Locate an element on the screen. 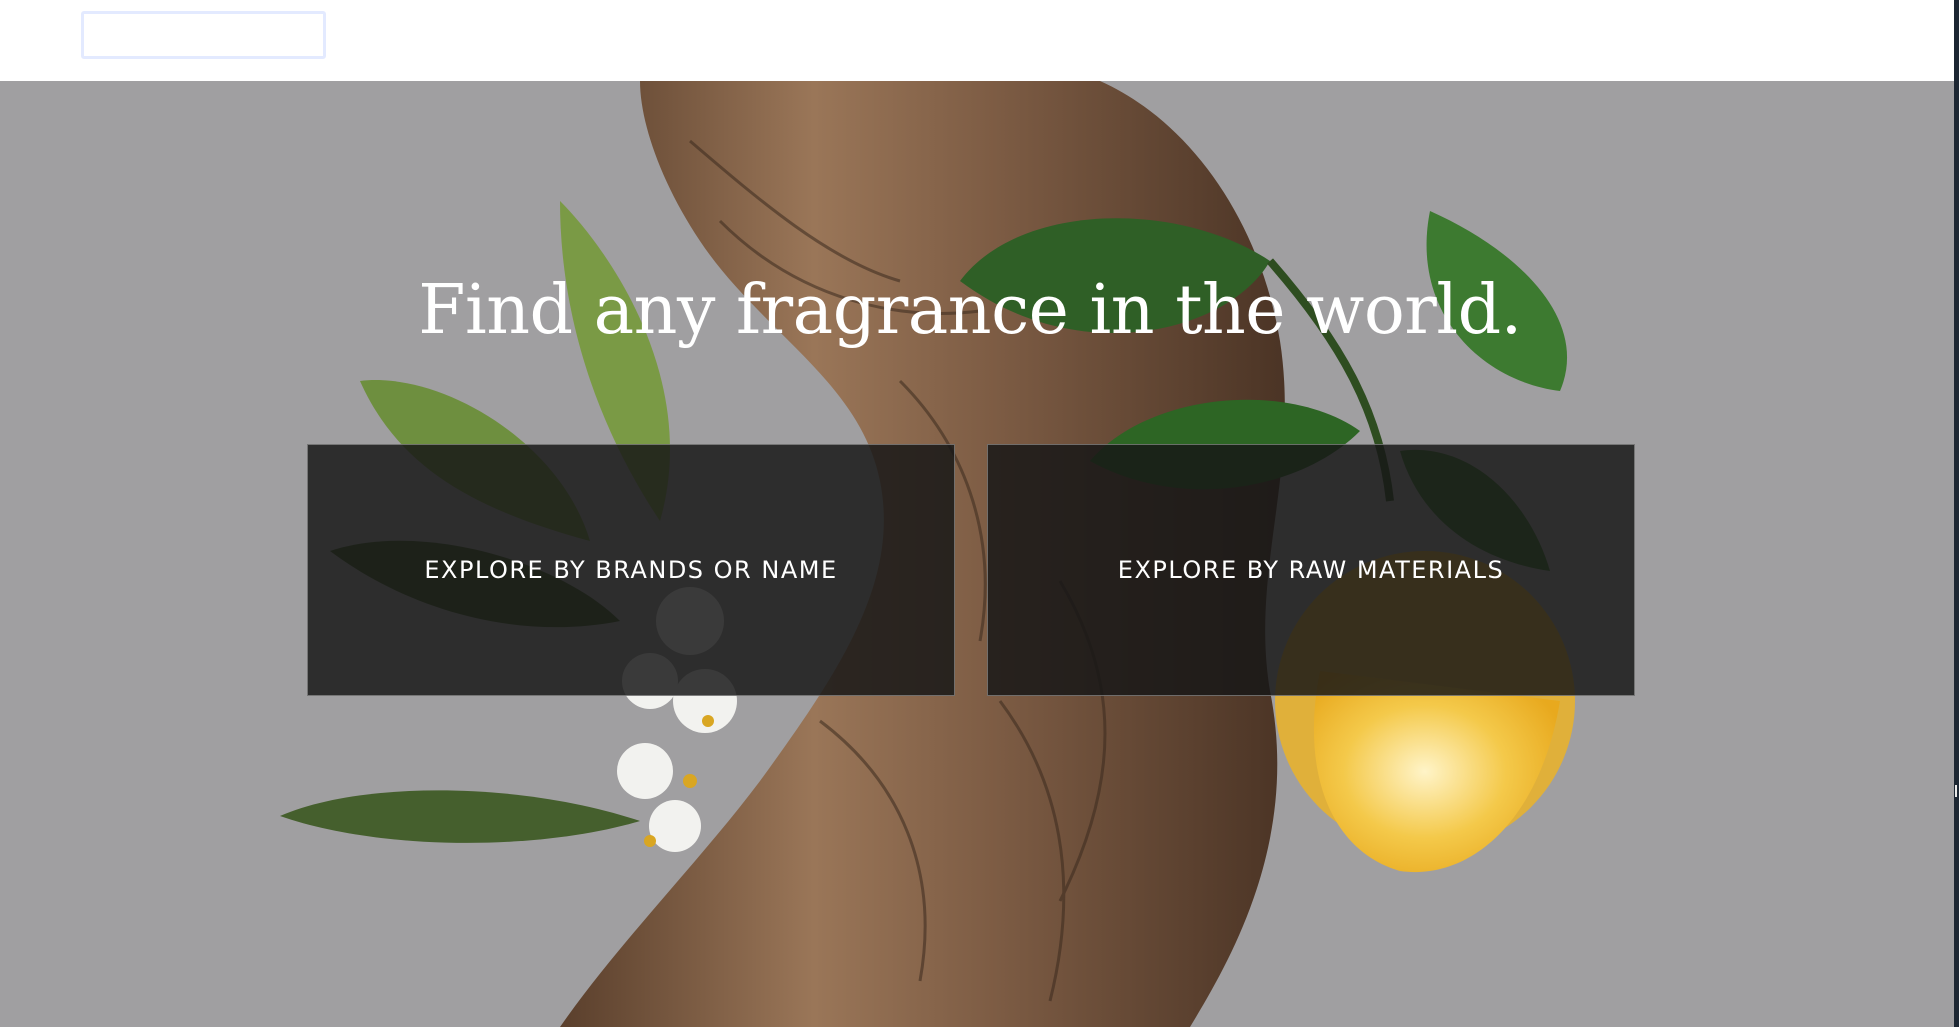 This screenshot has height=1027, width=1959. search-input is located at coordinates (203, 35).